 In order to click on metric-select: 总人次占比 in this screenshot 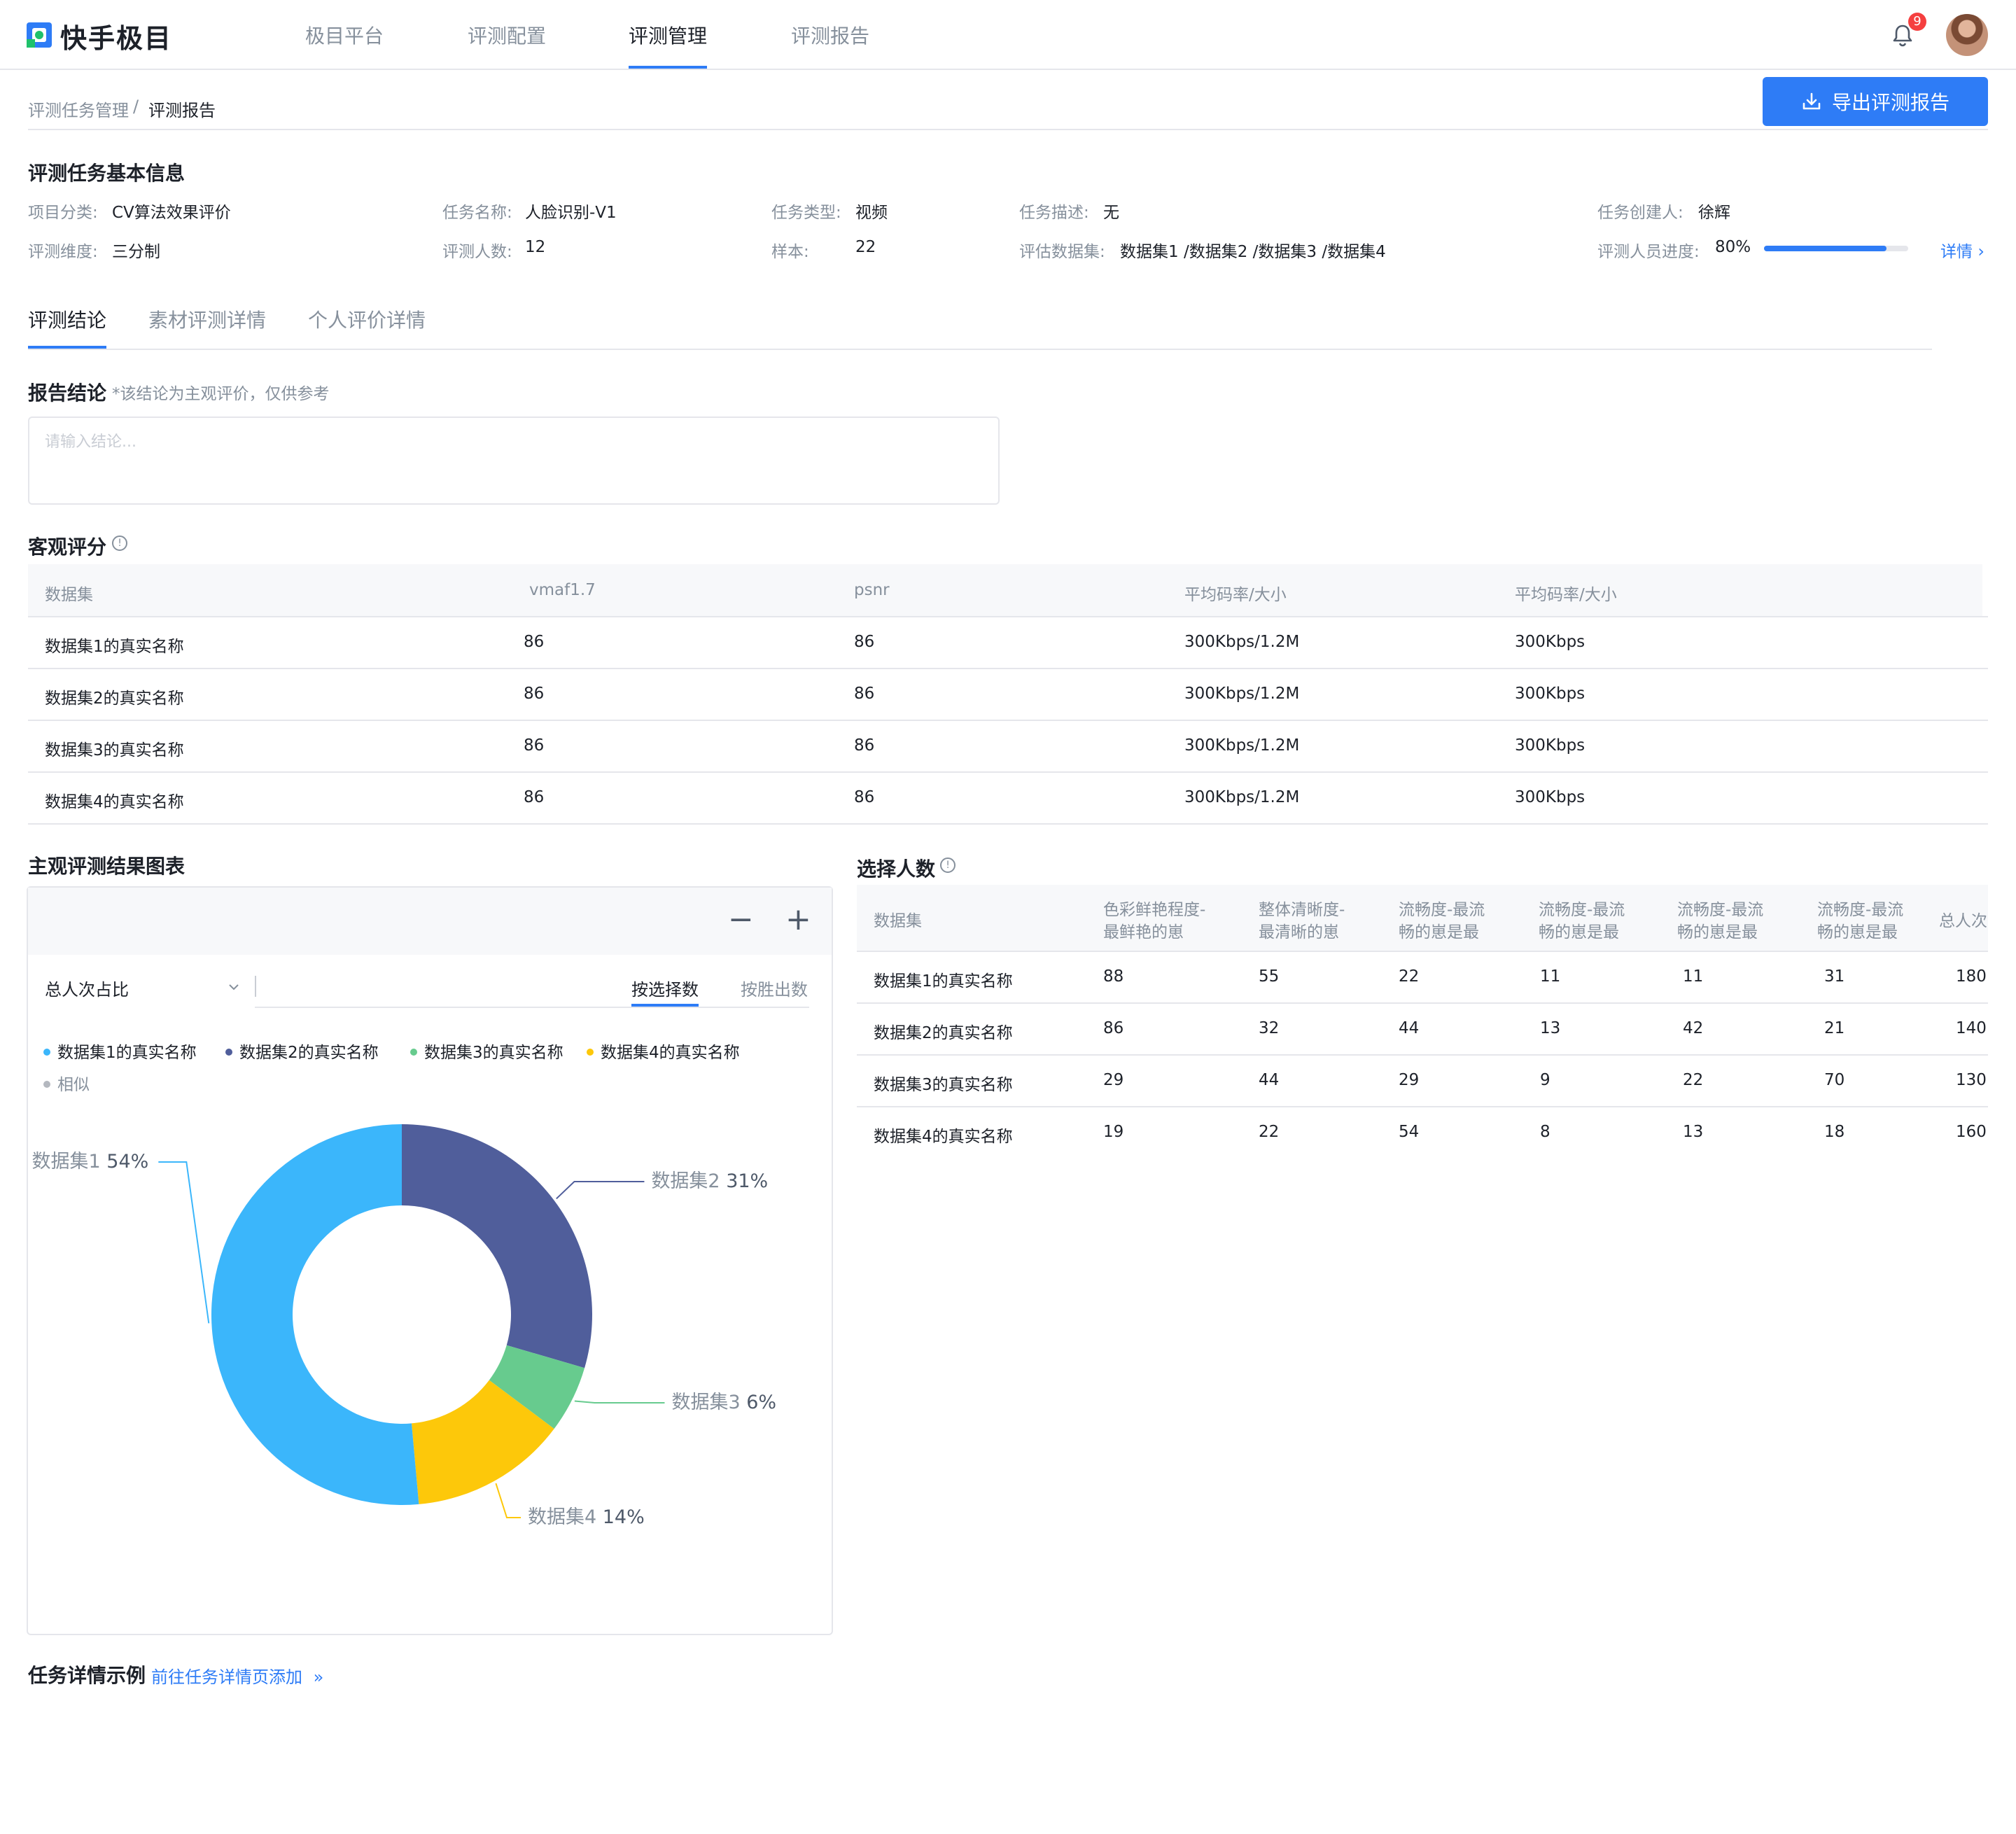, I will do `click(87, 988)`.